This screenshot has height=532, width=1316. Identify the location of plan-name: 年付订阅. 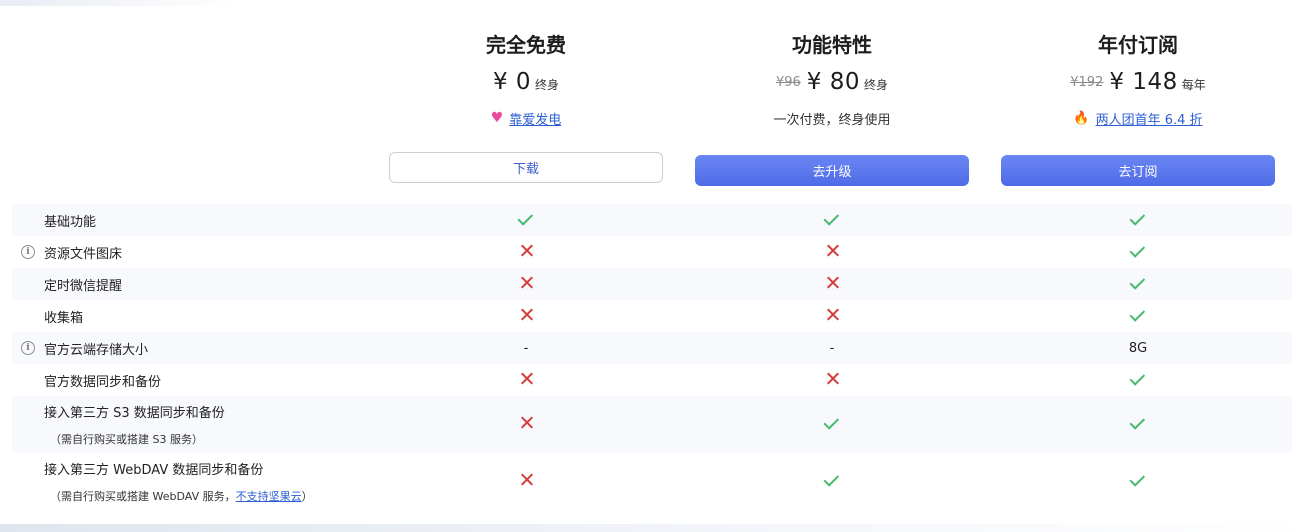
(1138, 45).